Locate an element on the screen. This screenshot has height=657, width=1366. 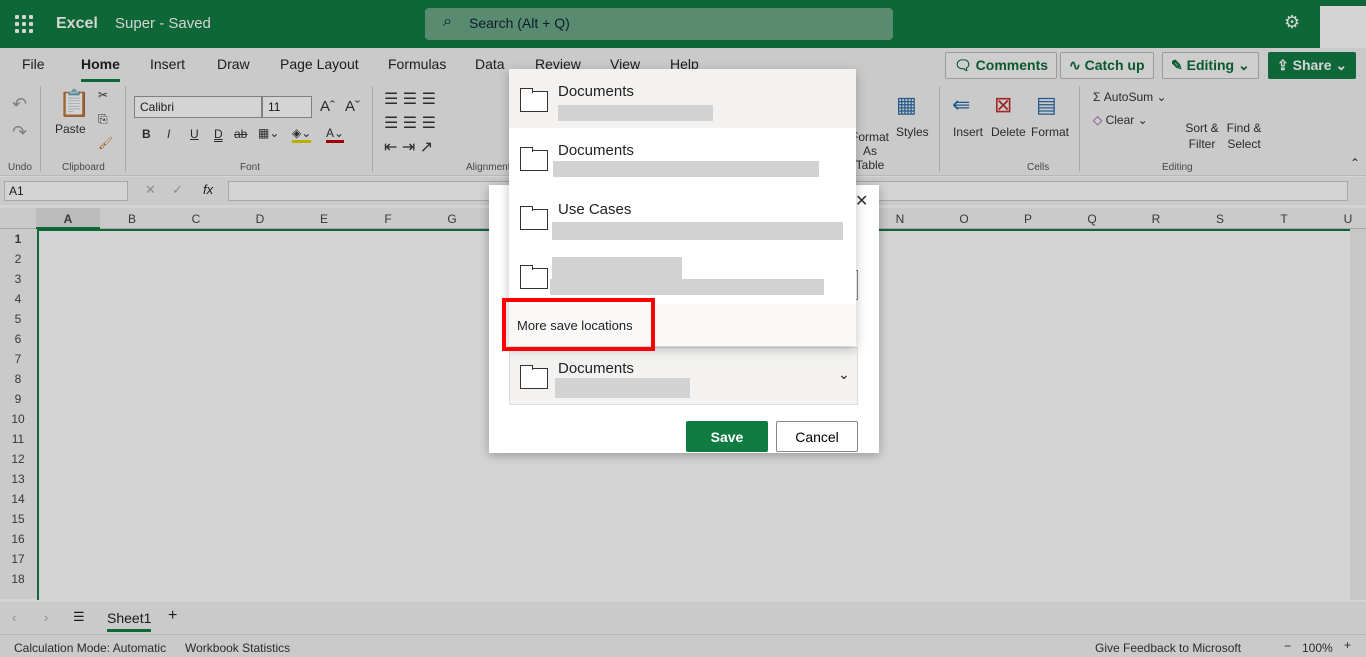
location-item is located at coordinates (682, 275).